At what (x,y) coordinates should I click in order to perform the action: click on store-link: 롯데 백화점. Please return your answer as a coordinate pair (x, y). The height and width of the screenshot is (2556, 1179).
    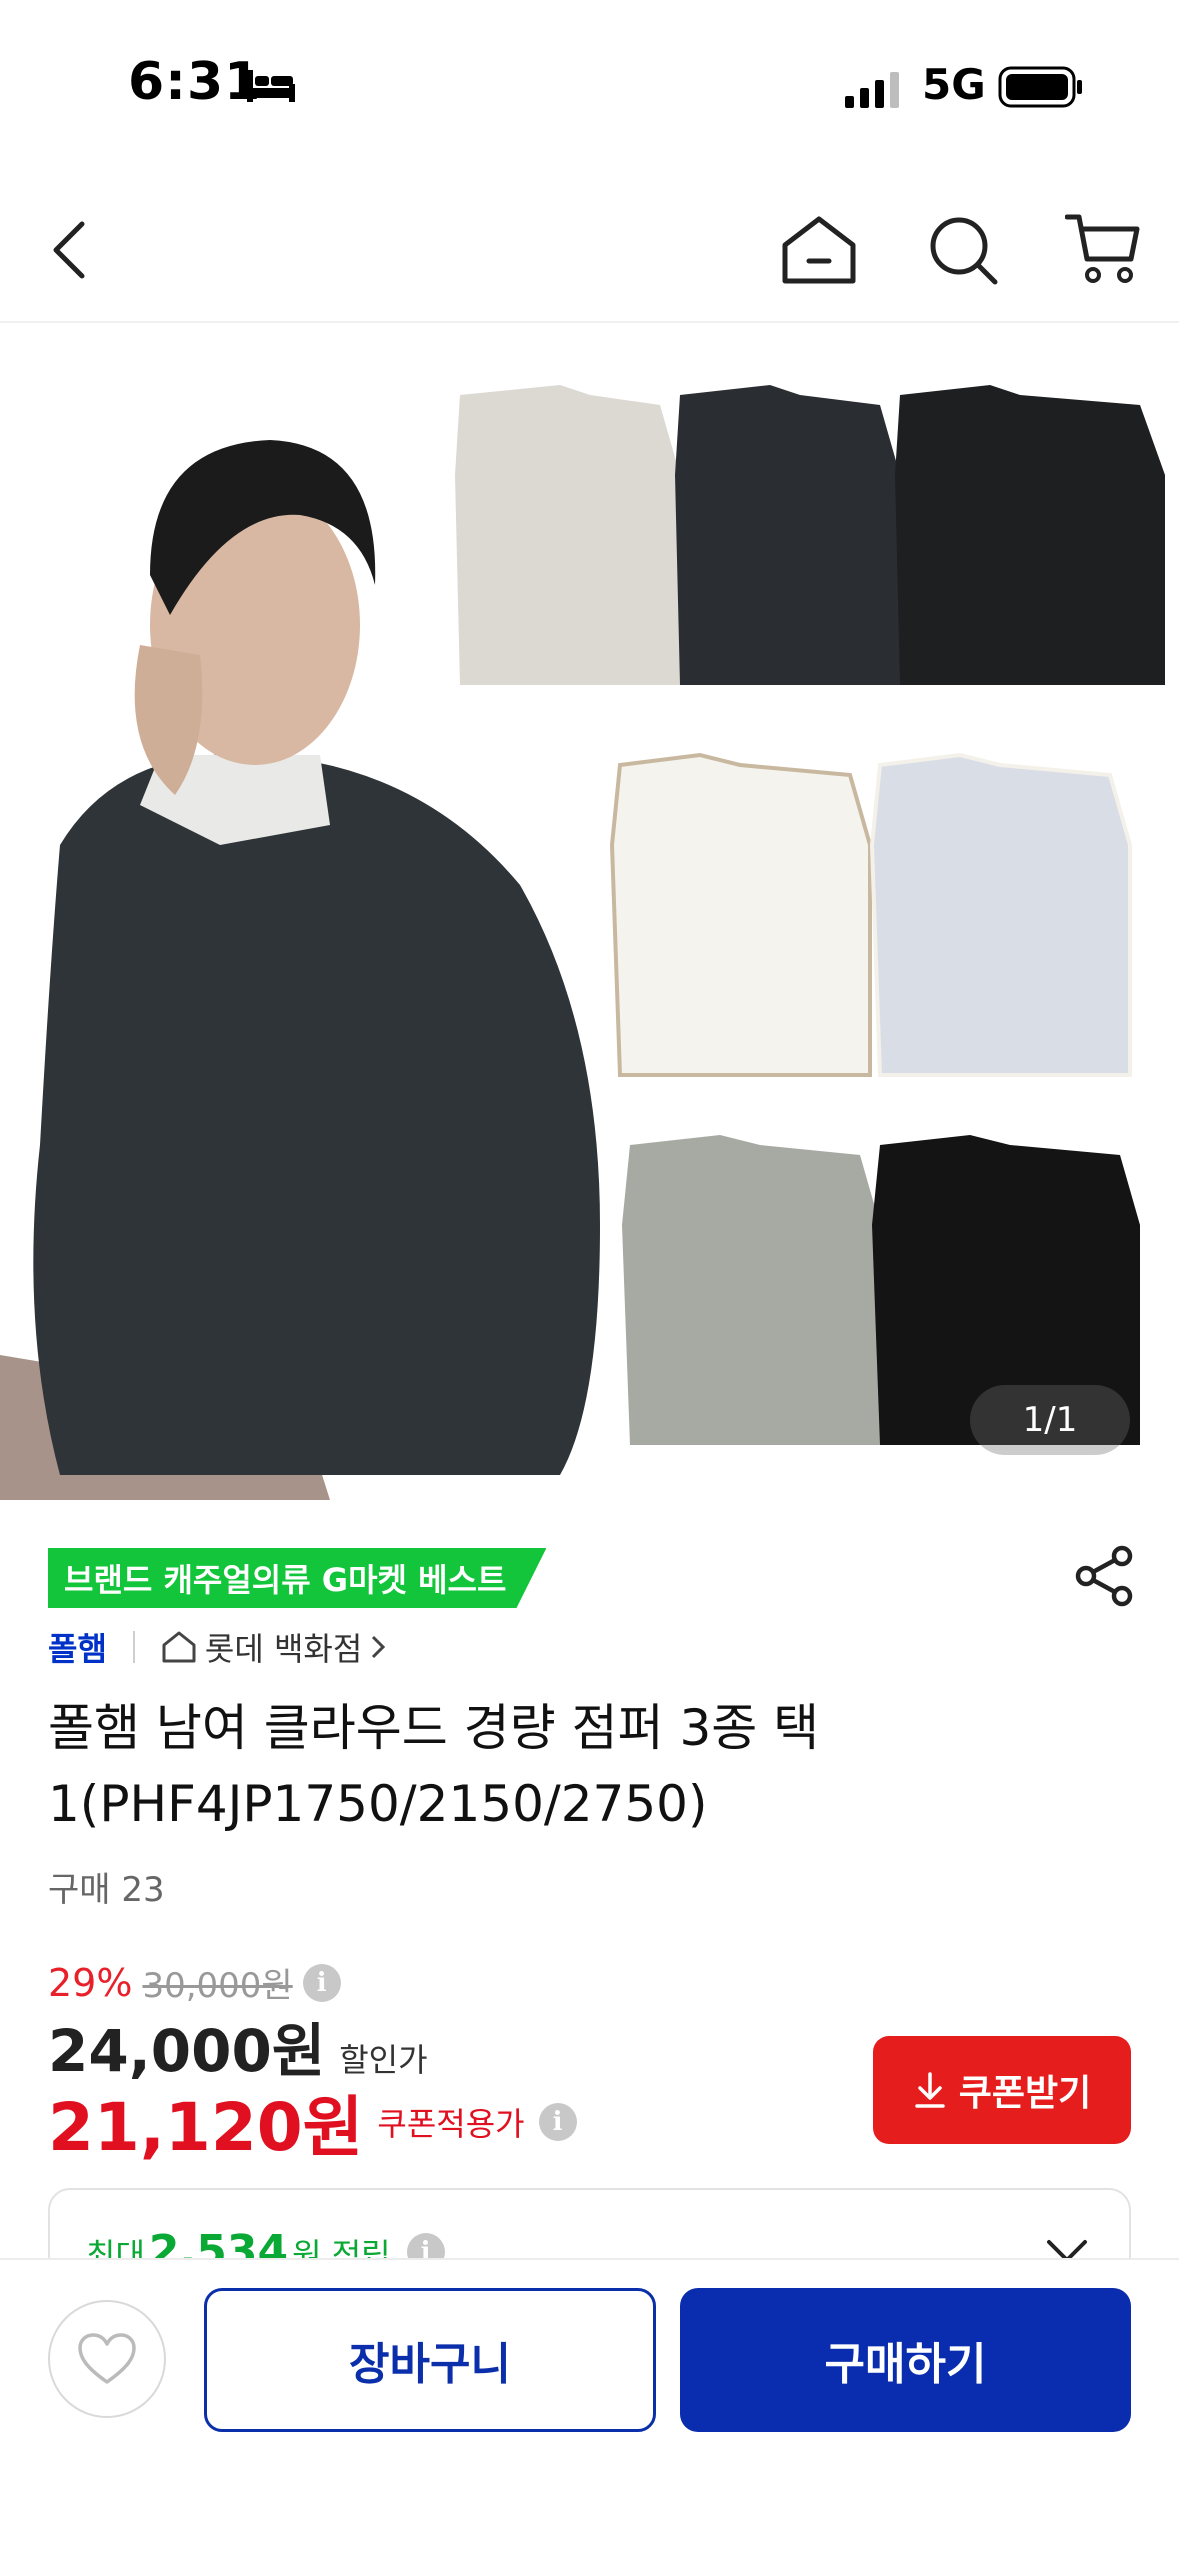
    Looking at the image, I should click on (273, 1647).